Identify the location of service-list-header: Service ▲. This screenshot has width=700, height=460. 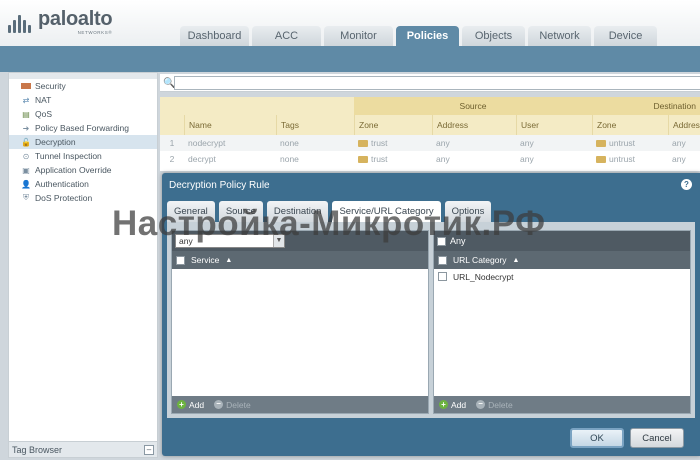
(300, 260).